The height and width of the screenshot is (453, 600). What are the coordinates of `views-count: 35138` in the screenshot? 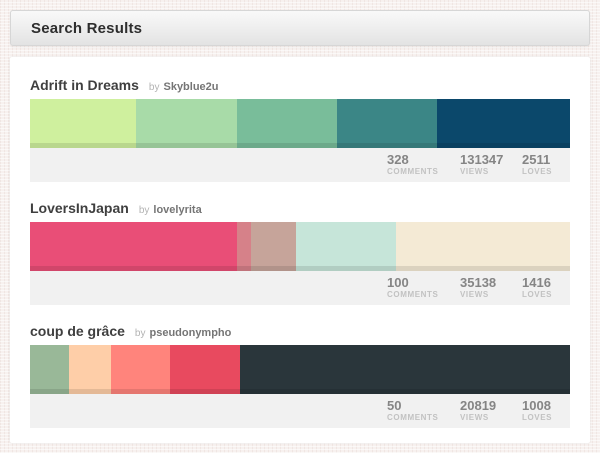 It's located at (478, 282).